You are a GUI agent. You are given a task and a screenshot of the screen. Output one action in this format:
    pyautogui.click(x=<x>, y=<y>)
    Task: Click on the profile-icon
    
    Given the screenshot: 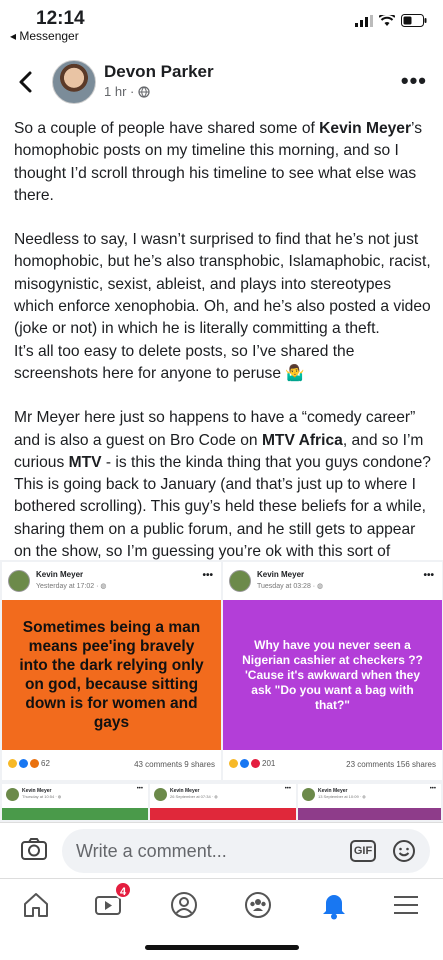 What is the action you would take?
    pyautogui.click(x=184, y=905)
    